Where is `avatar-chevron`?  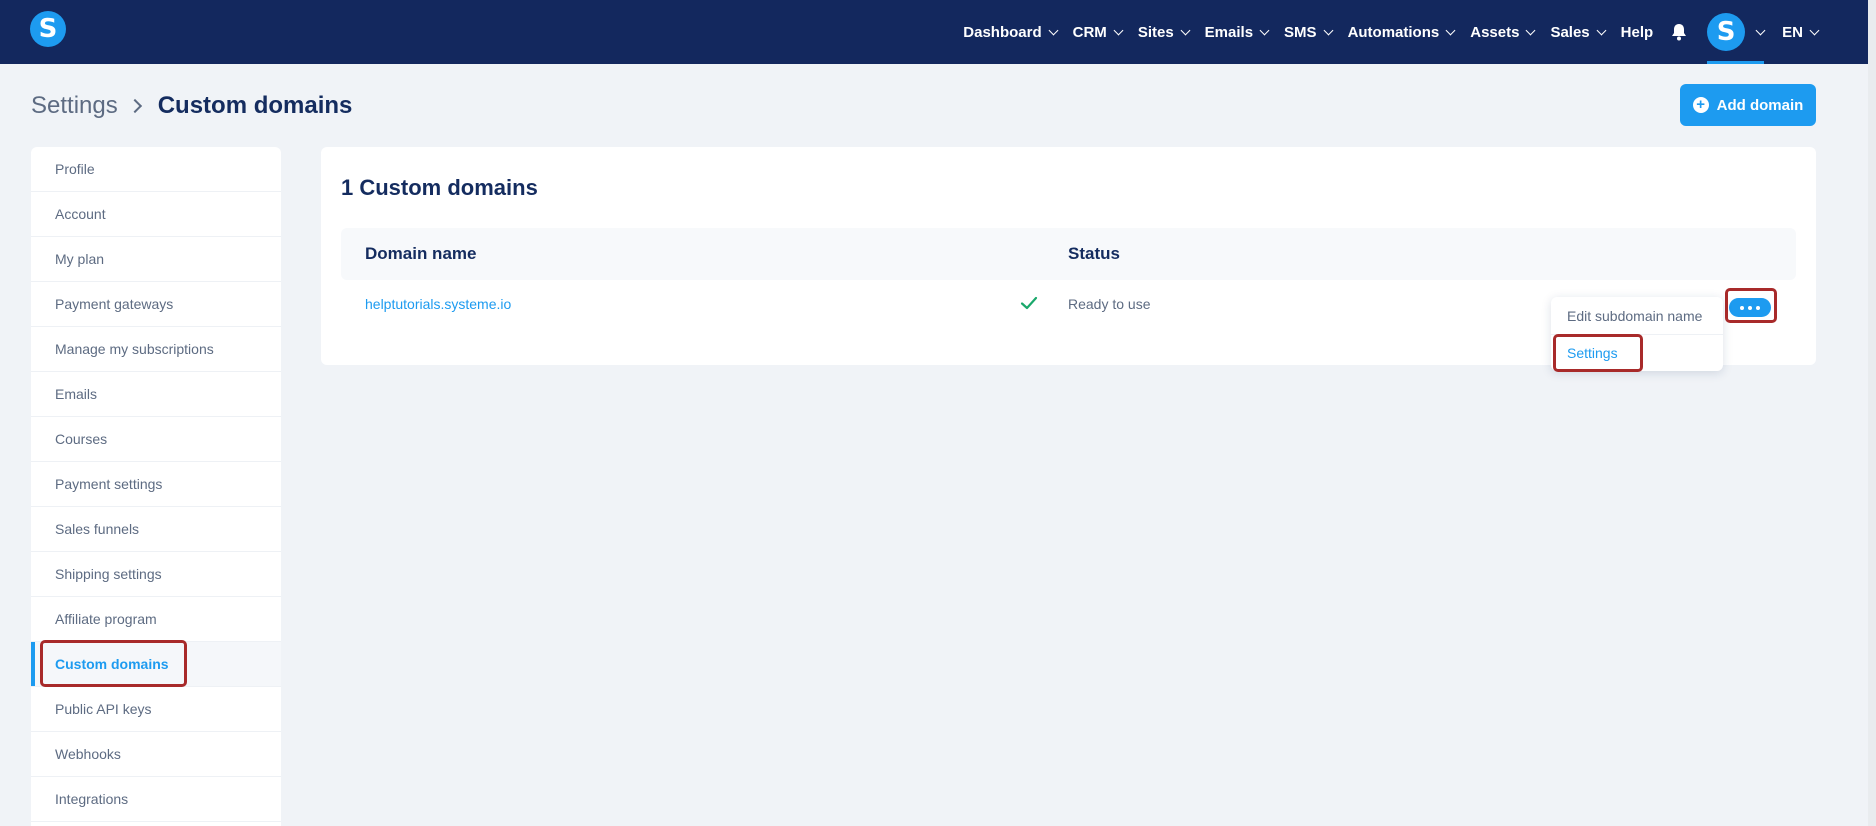
avatar-chevron is located at coordinates (1757, 30).